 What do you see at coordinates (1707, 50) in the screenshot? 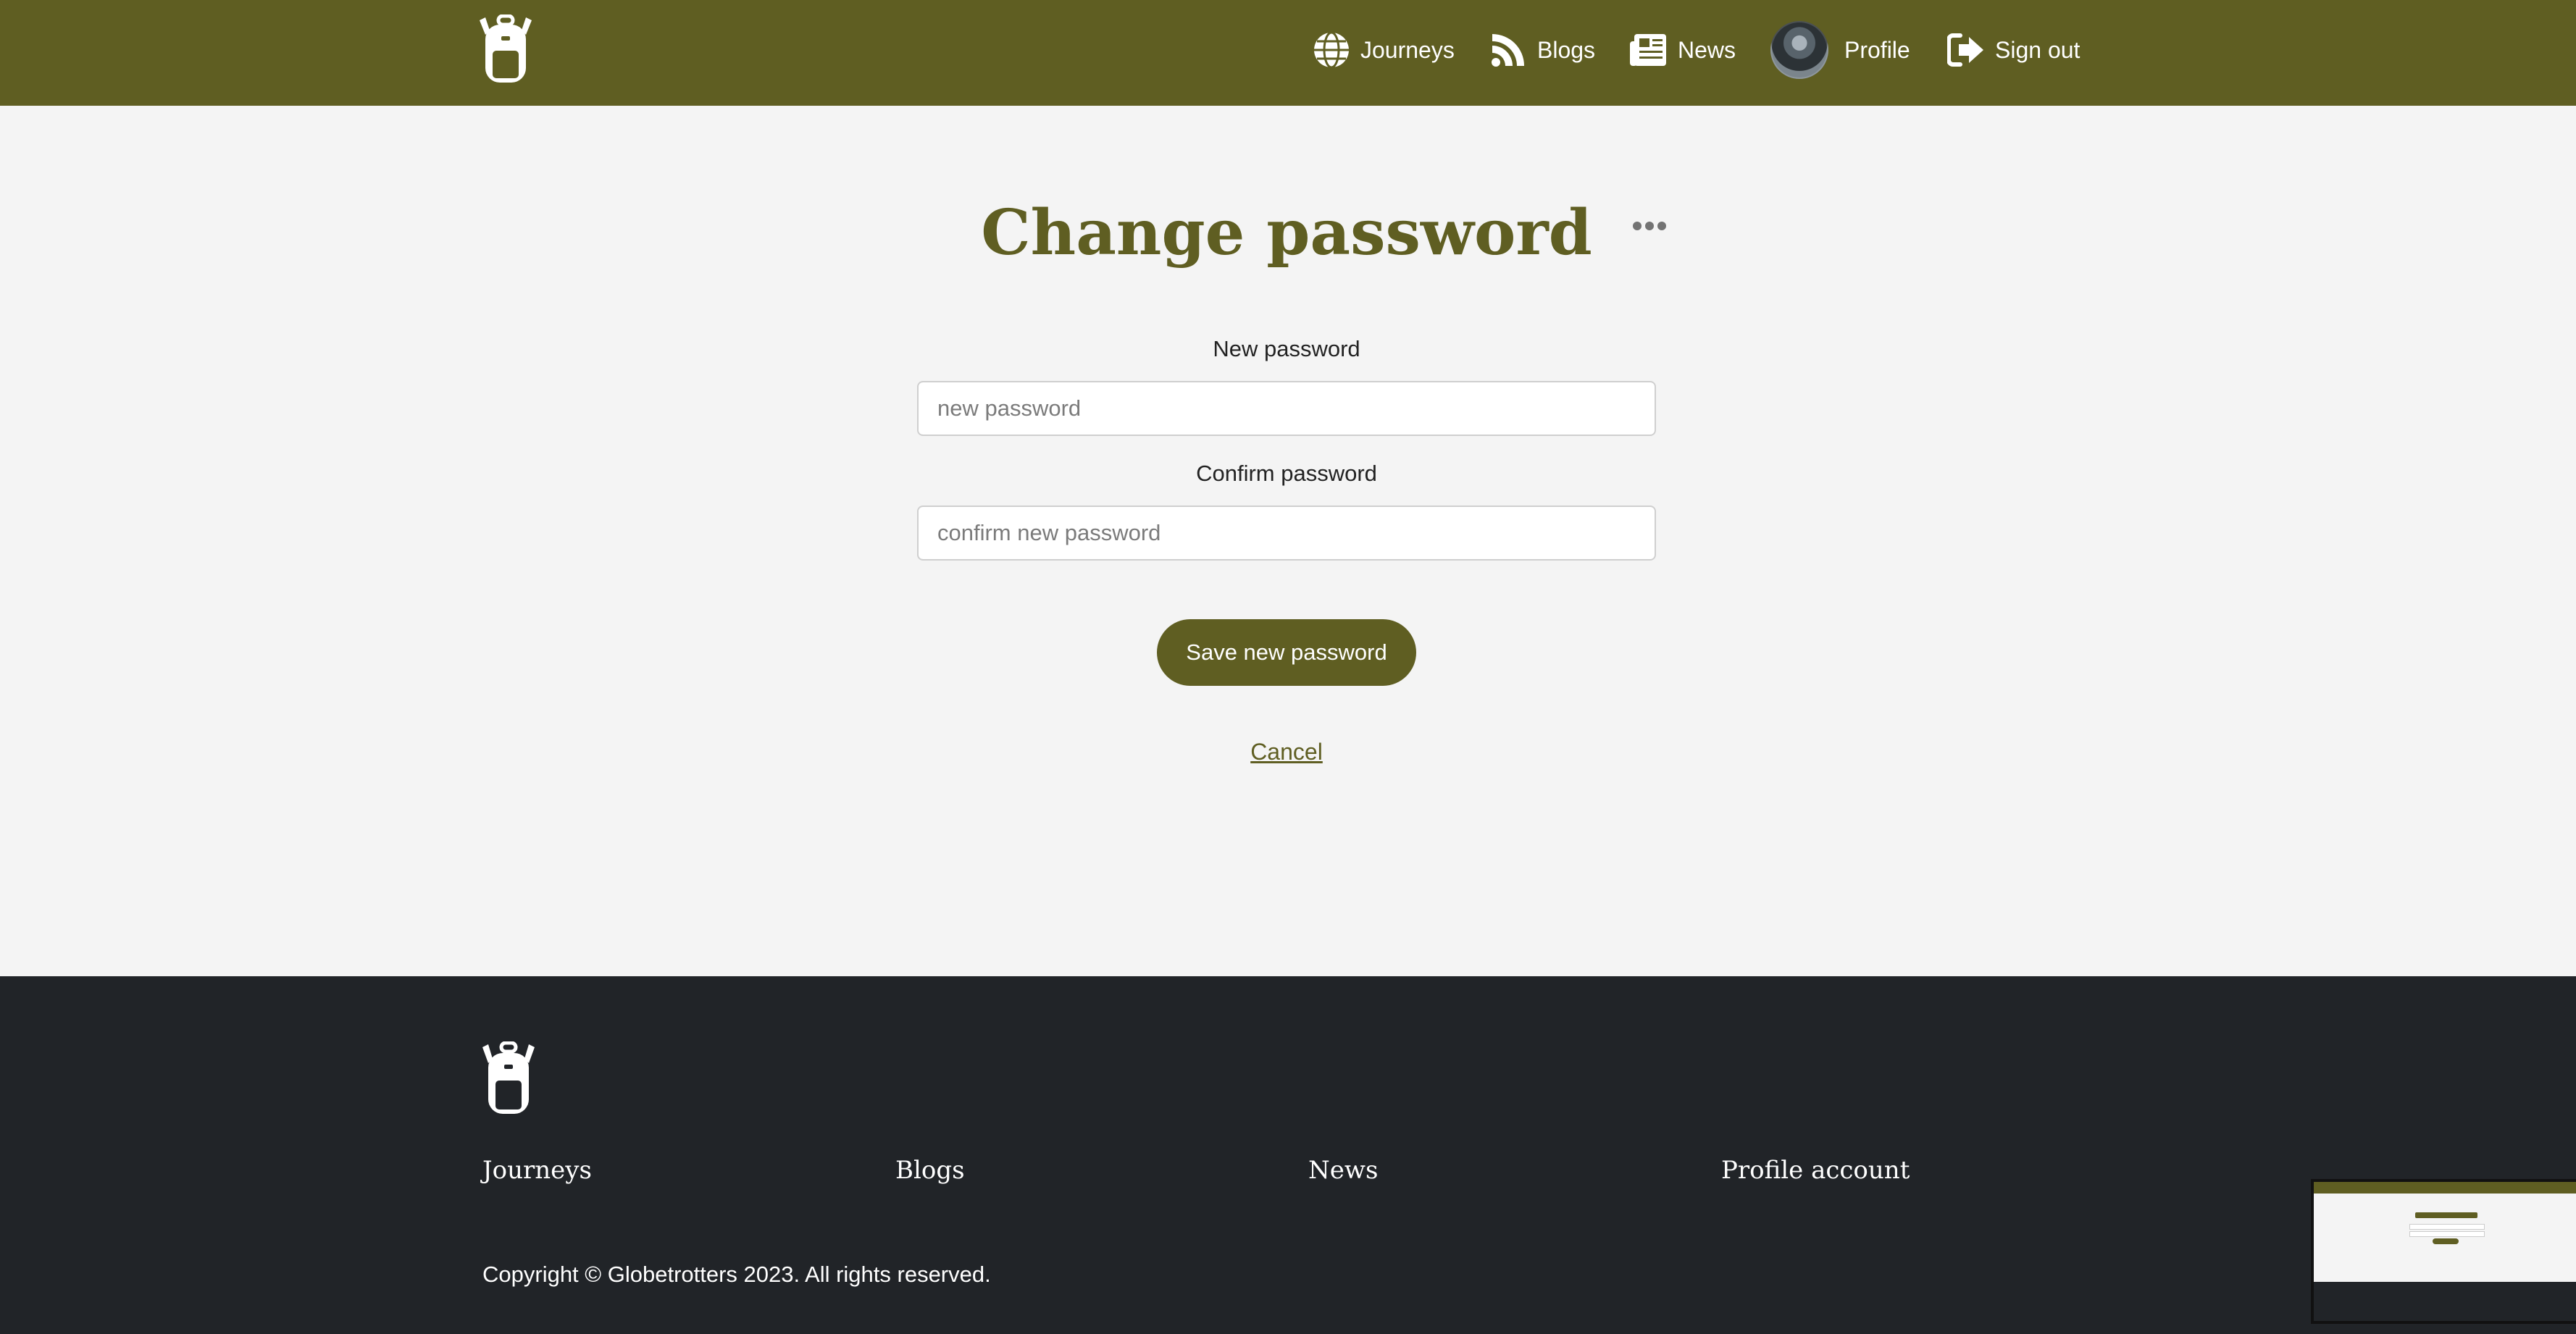
I see `nav-news-label: News` at bounding box center [1707, 50].